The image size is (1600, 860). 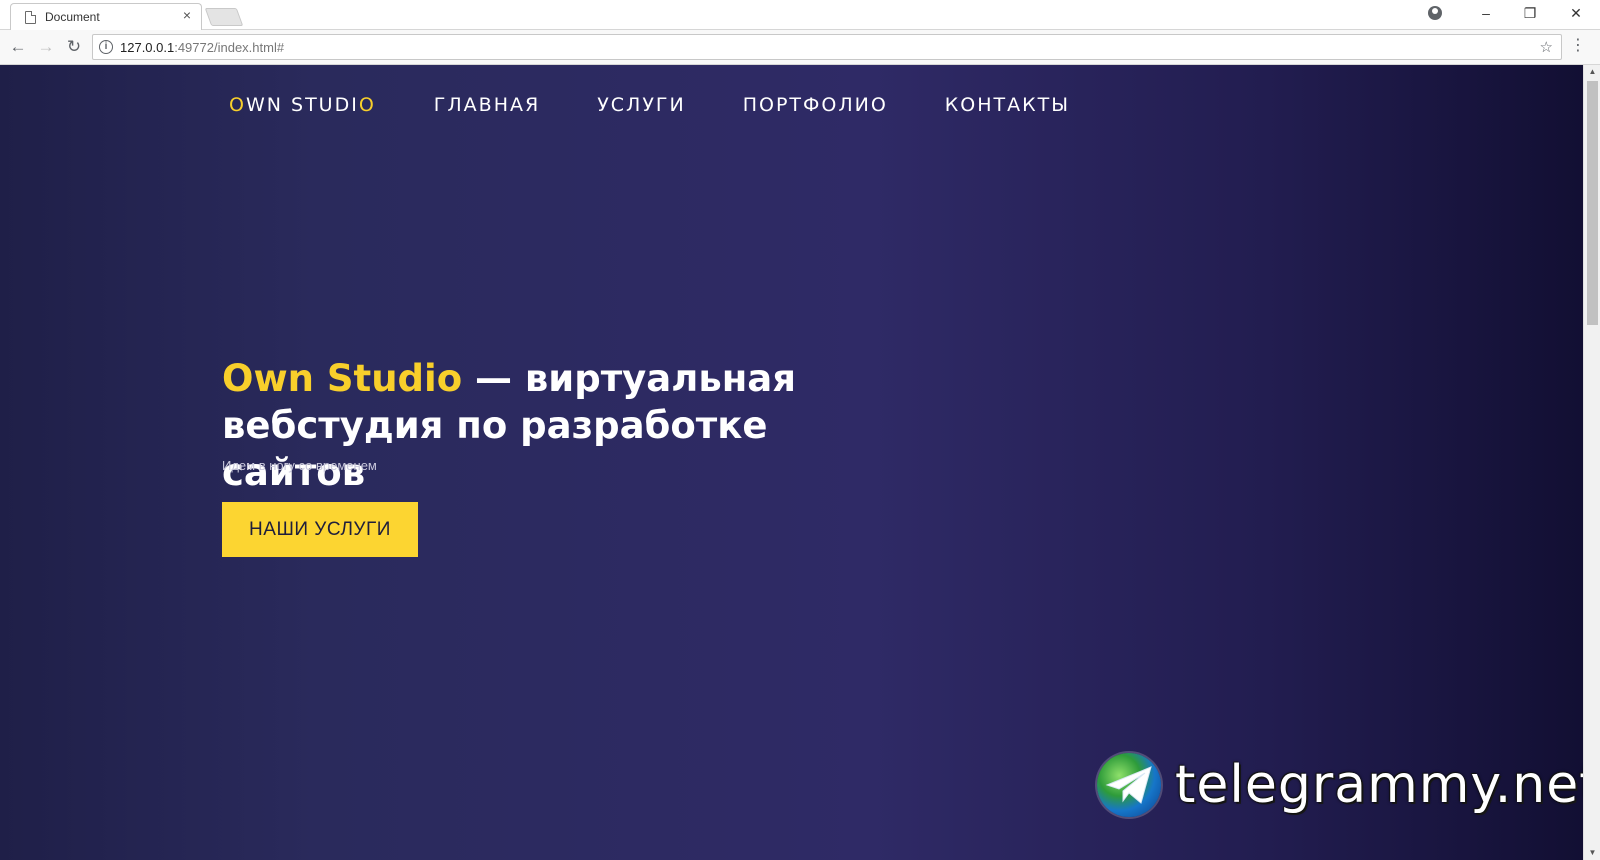 What do you see at coordinates (224, 17) in the screenshot?
I see `new-tab-button` at bounding box center [224, 17].